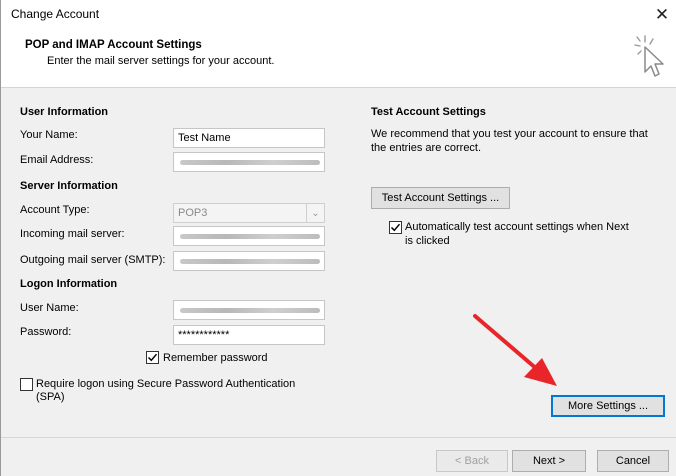 This screenshot has height=476, width=676. I want to click on window-title: Change Account, so click(55, 14).